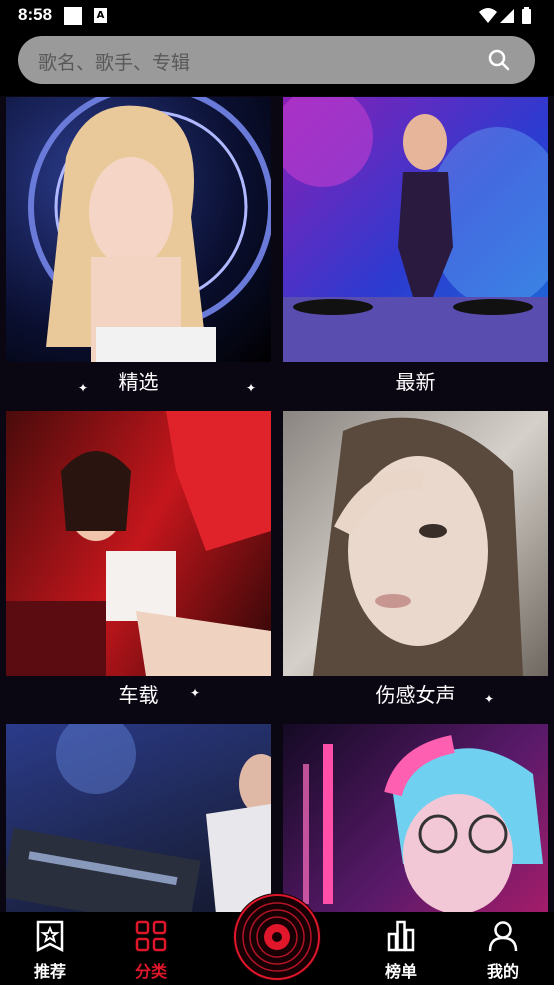 The height and width of the screenshot is (985, 554). What do you see at coordinates (138, 693) in the screenshot?
I see `category-label: 车载` at bounding box center [138, 693].